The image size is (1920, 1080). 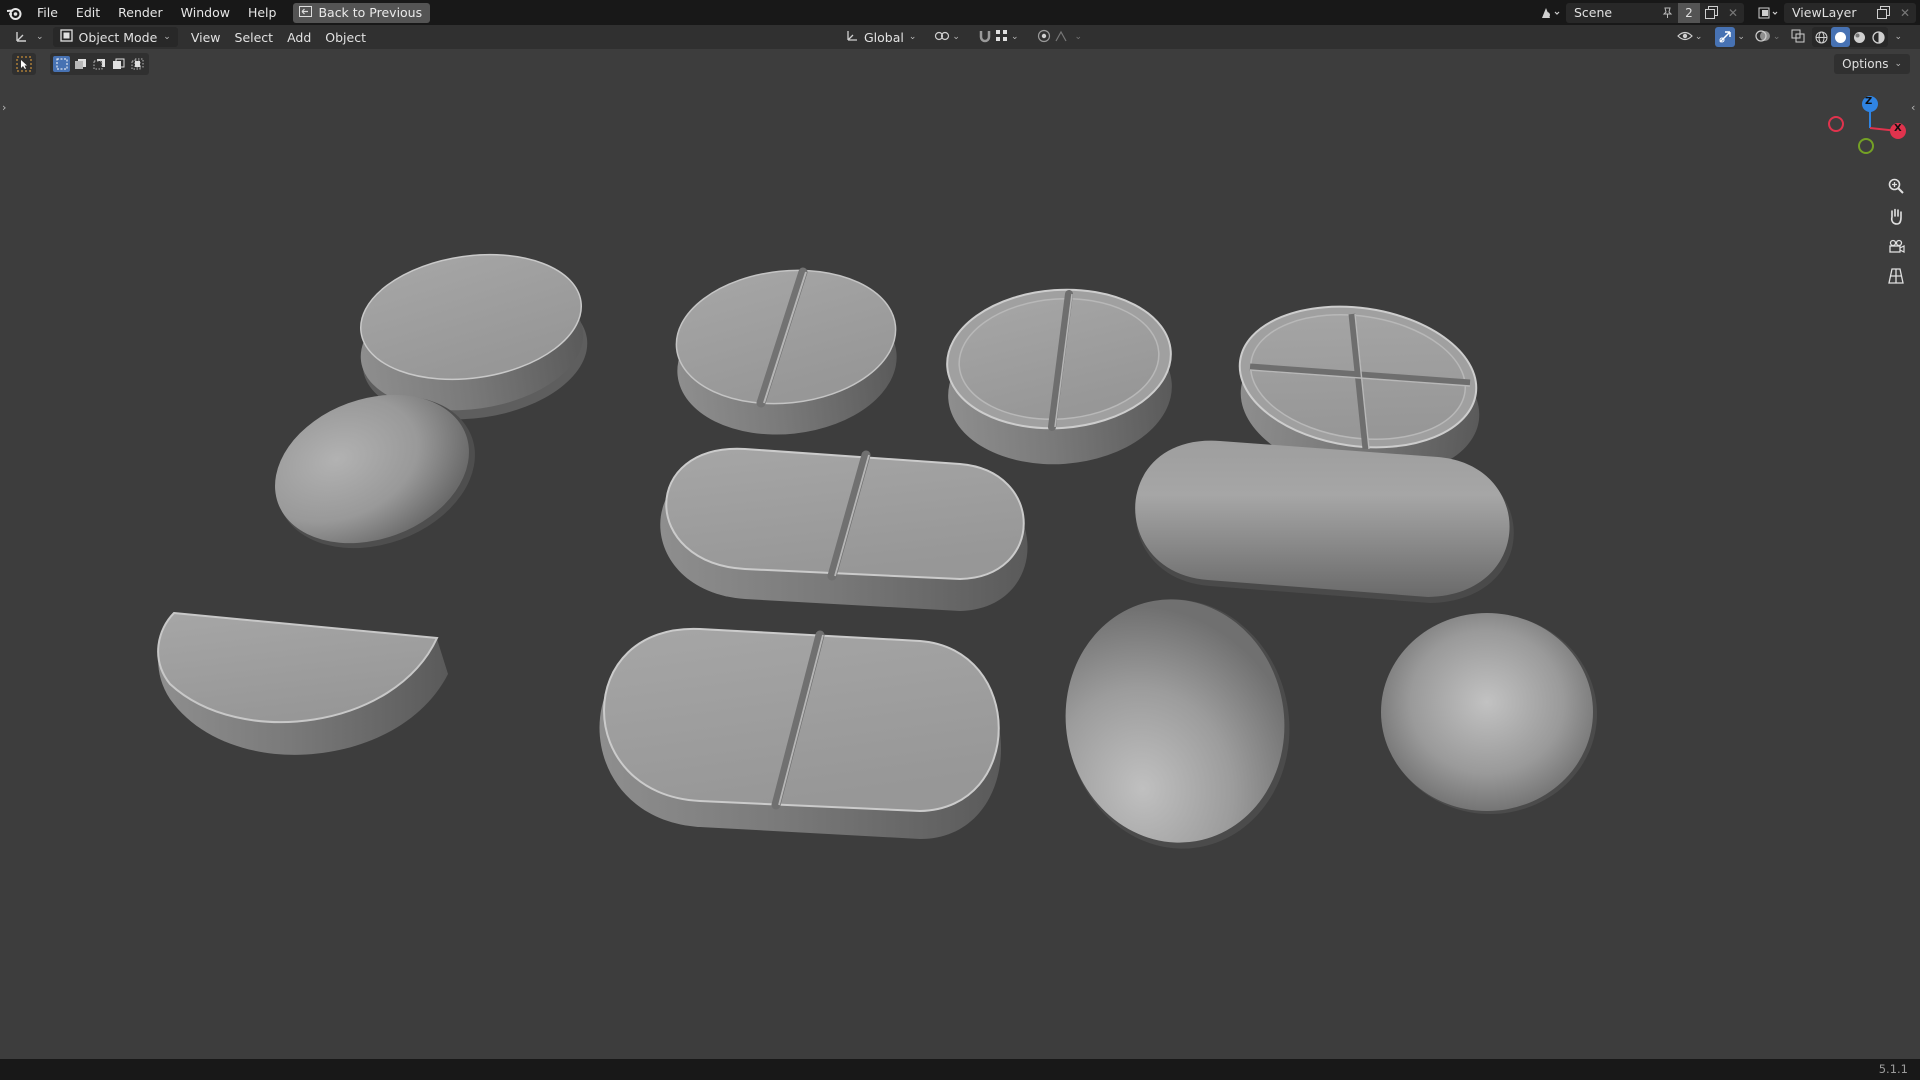 What do you see at coordinates (1001, 37) in the screenshot?
I see `snap-grid-icon` at bounding box center [1001, 37].